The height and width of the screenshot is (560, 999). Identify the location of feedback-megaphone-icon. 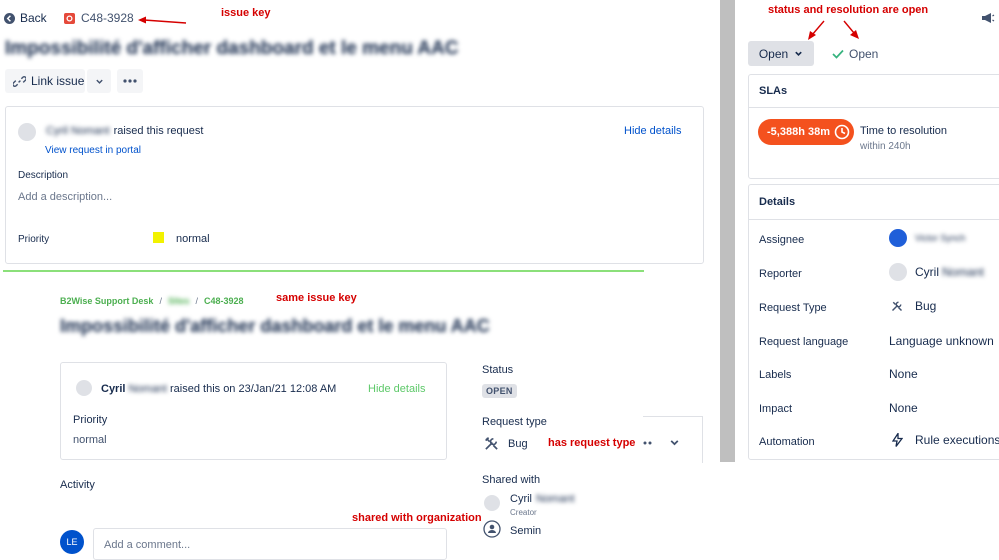
(988, 18).